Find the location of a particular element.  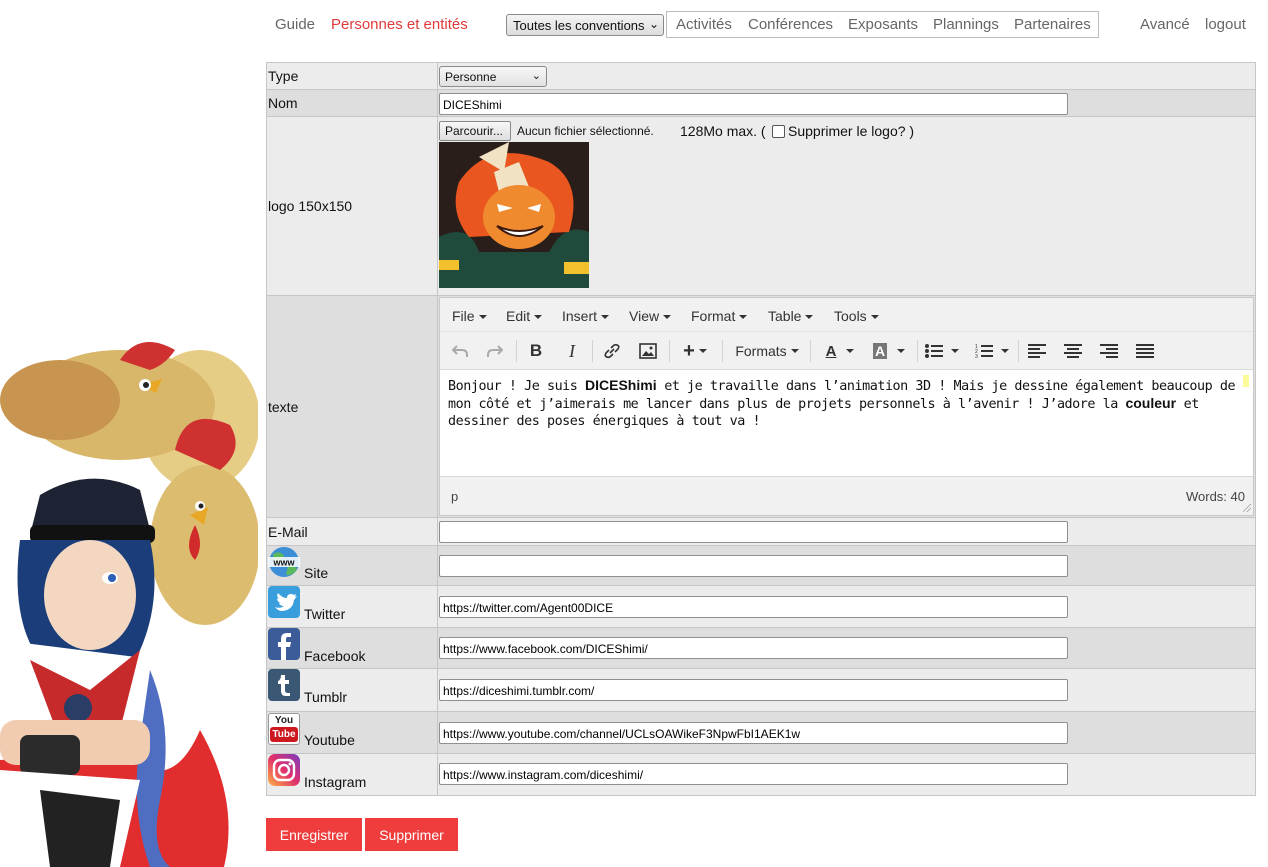

twitter-input: https://twitter.com/Agent00DICE is located at coordinates (753, 607).